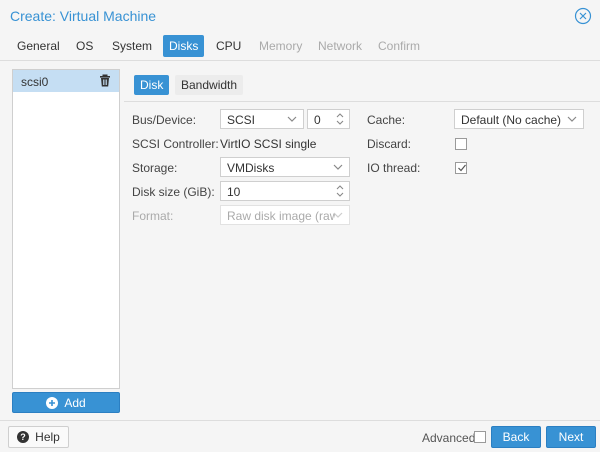 Image resolution: width=600 pixels, height=452 pixels. Describe the element at coordinates (251, 168) in the screenshot. I see `storage-select-value: VMDisks` at that location.